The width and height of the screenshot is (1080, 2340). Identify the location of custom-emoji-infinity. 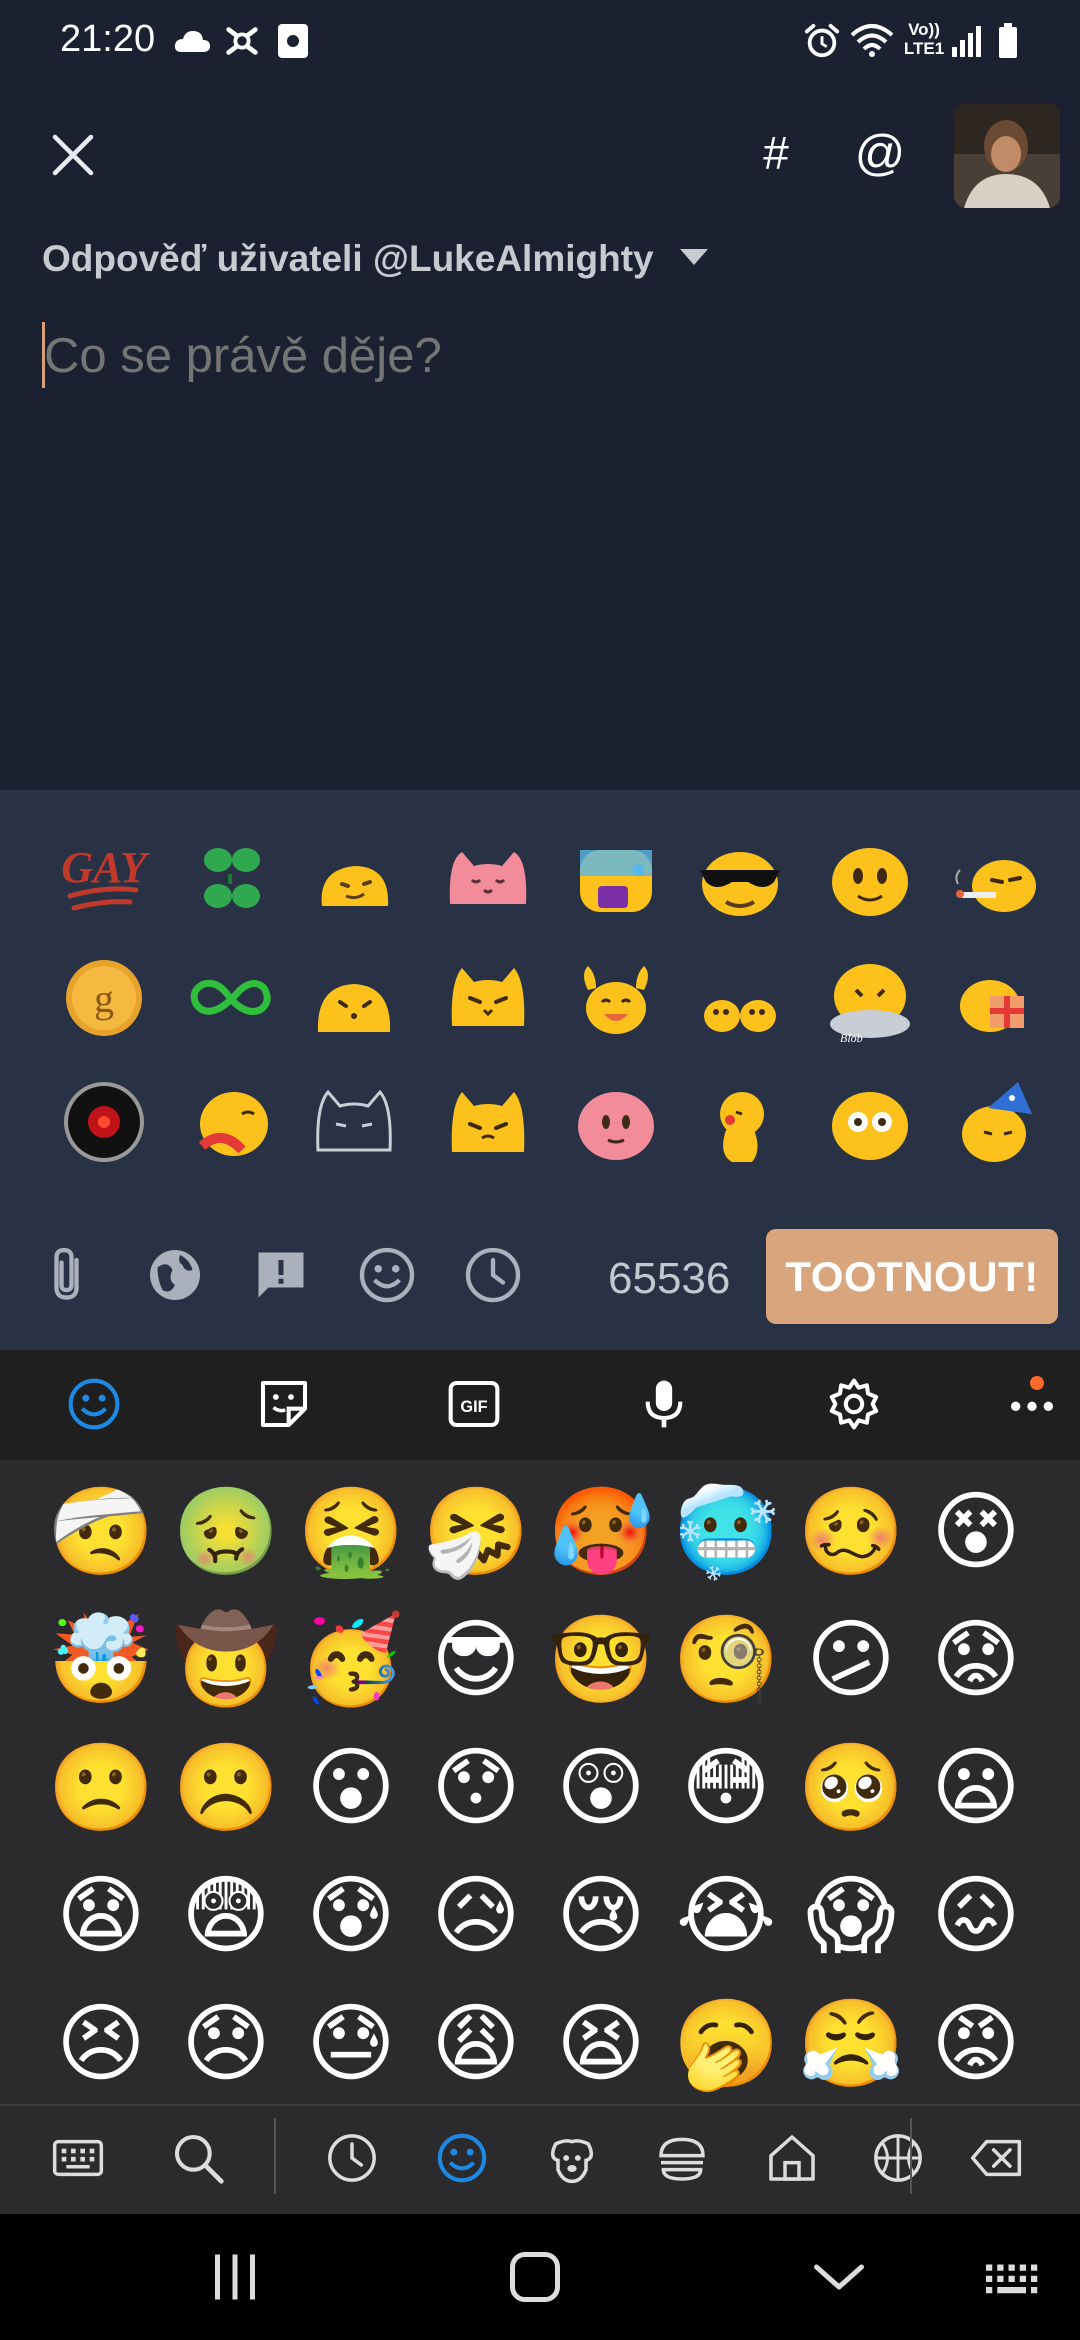
(230, 998).